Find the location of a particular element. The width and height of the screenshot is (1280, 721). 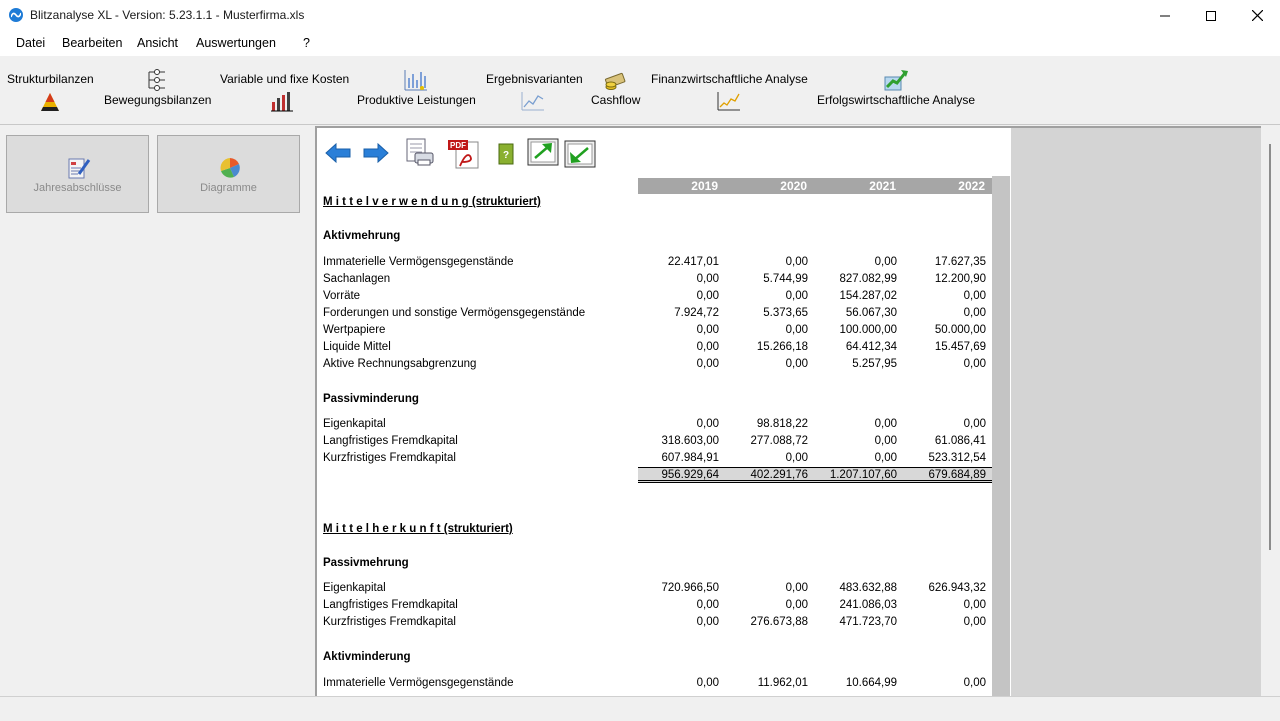

hierarchy-icon is located at coordinates (157, 80).